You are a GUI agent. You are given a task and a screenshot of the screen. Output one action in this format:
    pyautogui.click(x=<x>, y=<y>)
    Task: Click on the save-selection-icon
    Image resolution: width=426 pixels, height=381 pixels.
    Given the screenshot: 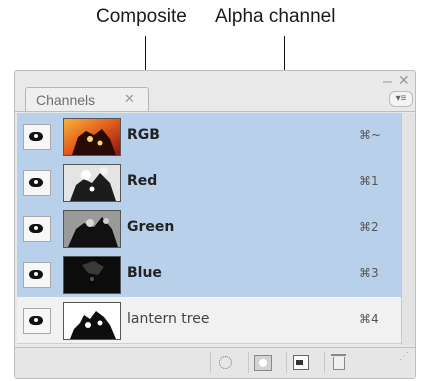 What is the action you would take?
    pyautogui.click(x=263, y=363)
    